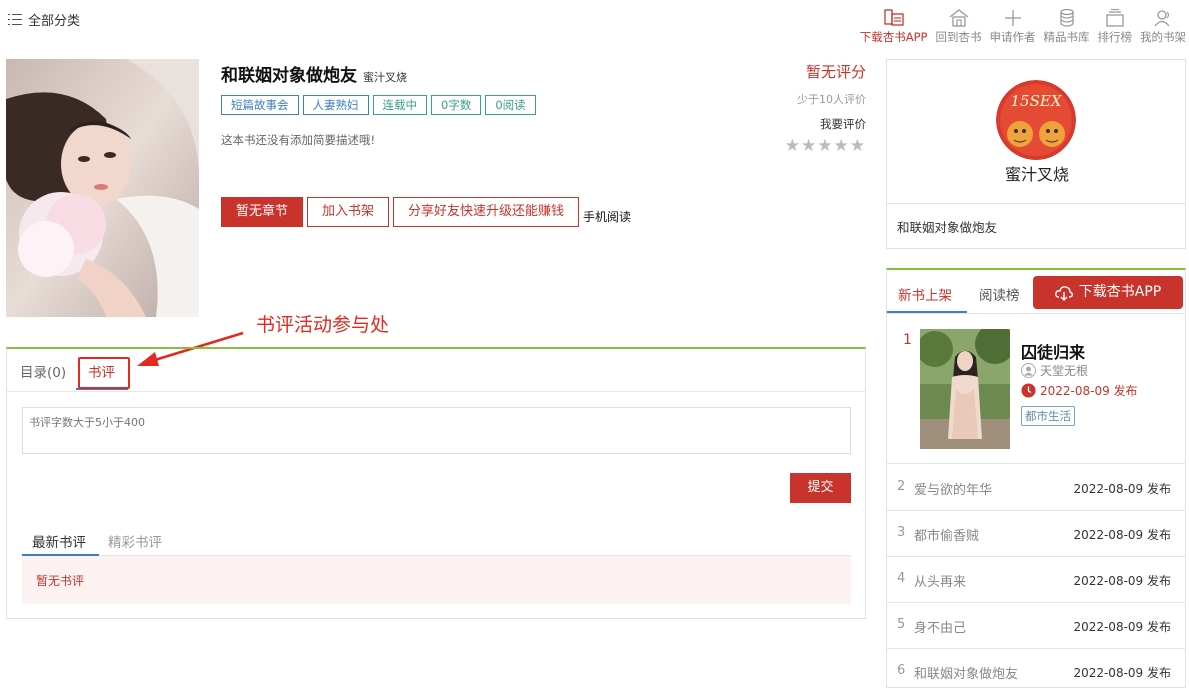  I want to click on tab-new-books: 新书上架, so click(925, 294).